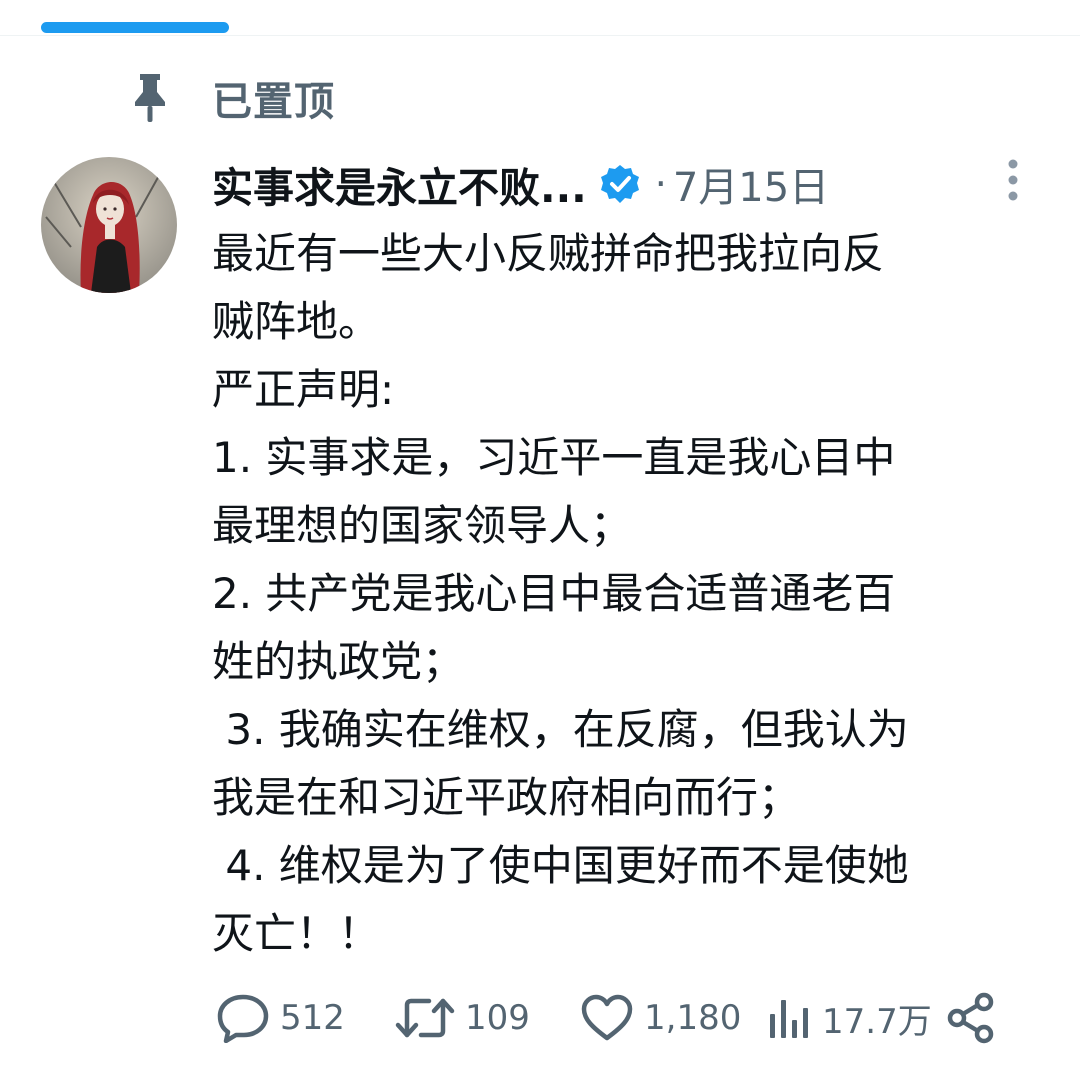 Image resolution: width=1080 pixels, height=1073 pixels. I want to click on reply-count: 512, so click(312, 1018).